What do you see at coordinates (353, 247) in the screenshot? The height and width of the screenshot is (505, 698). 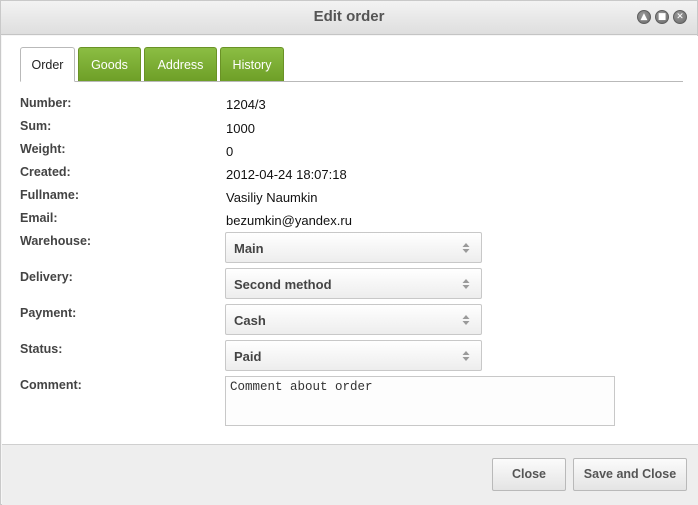 I see `warehouse-select: Main` at bounding box center [353, 247].